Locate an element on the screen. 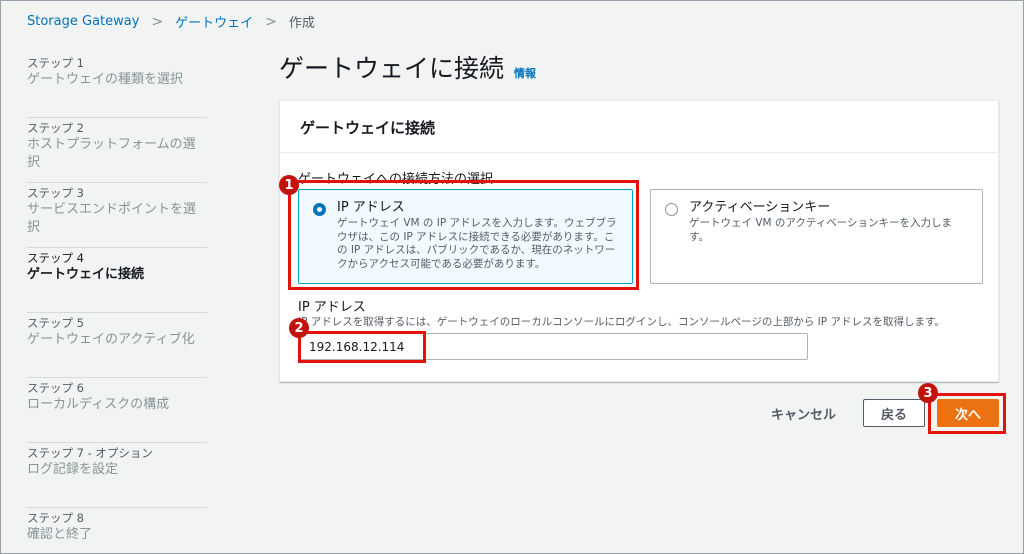  step-1: ステップ 1 ゲートウェイの種類を選択 is located at coordinates (117, 85).